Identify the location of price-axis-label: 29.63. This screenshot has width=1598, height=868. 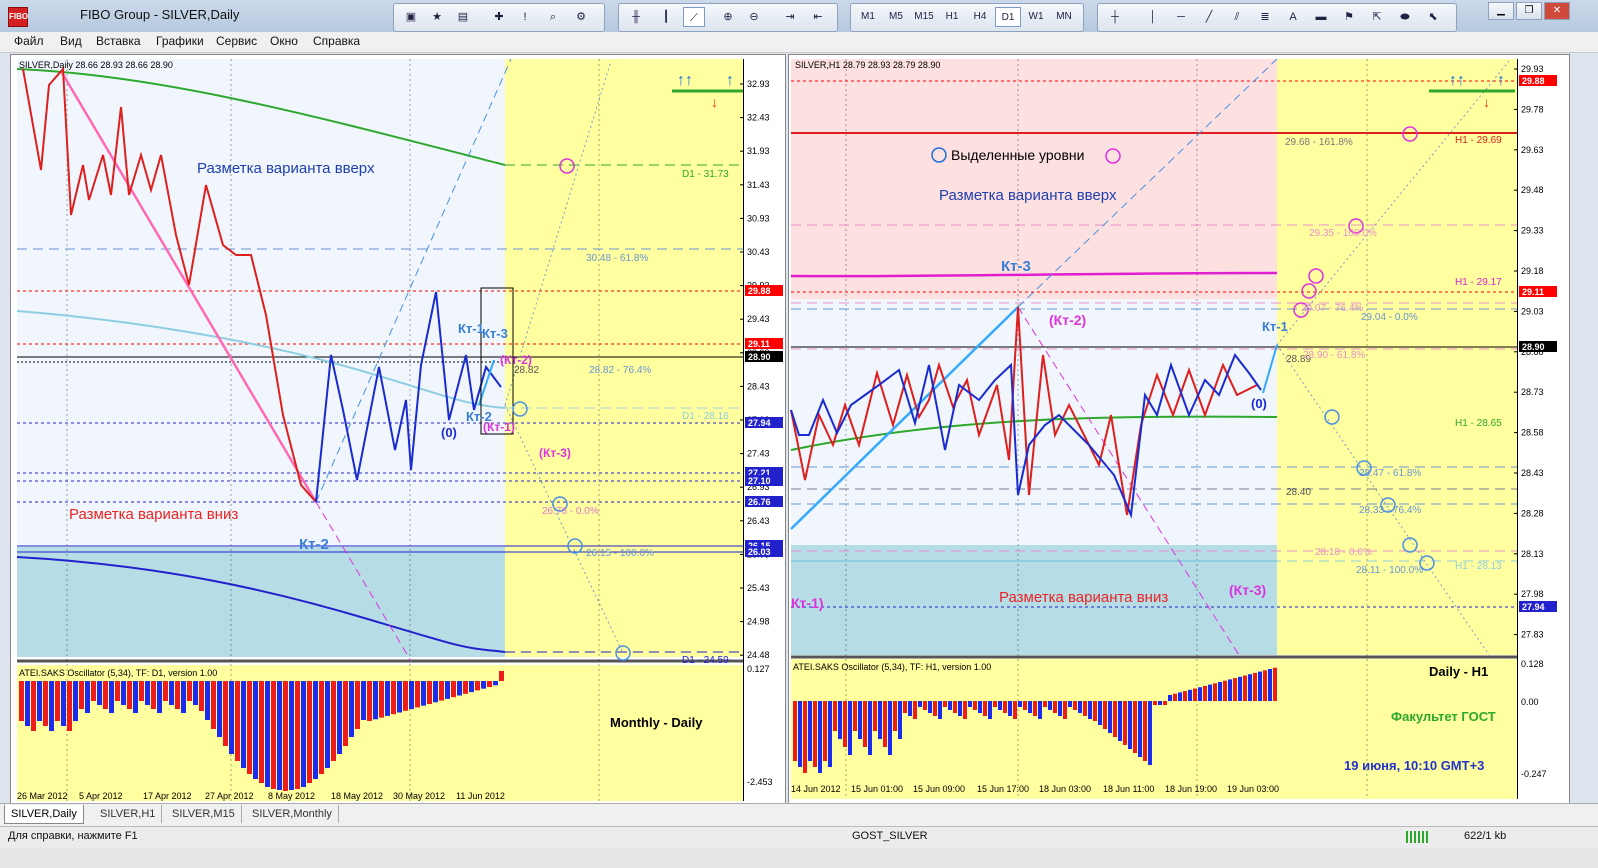
(1532, 150).